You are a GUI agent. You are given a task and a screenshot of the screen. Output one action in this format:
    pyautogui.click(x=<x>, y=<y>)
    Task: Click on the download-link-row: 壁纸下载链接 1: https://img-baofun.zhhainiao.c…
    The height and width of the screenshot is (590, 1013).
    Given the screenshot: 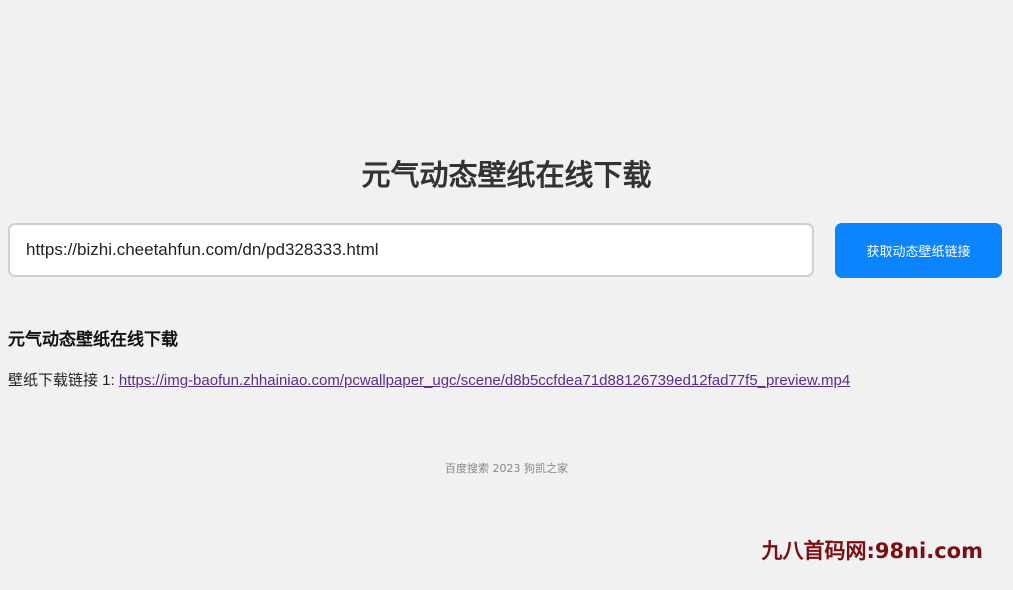 What is the action you would take?
    pyautogui.click(x=429, y=381)
    